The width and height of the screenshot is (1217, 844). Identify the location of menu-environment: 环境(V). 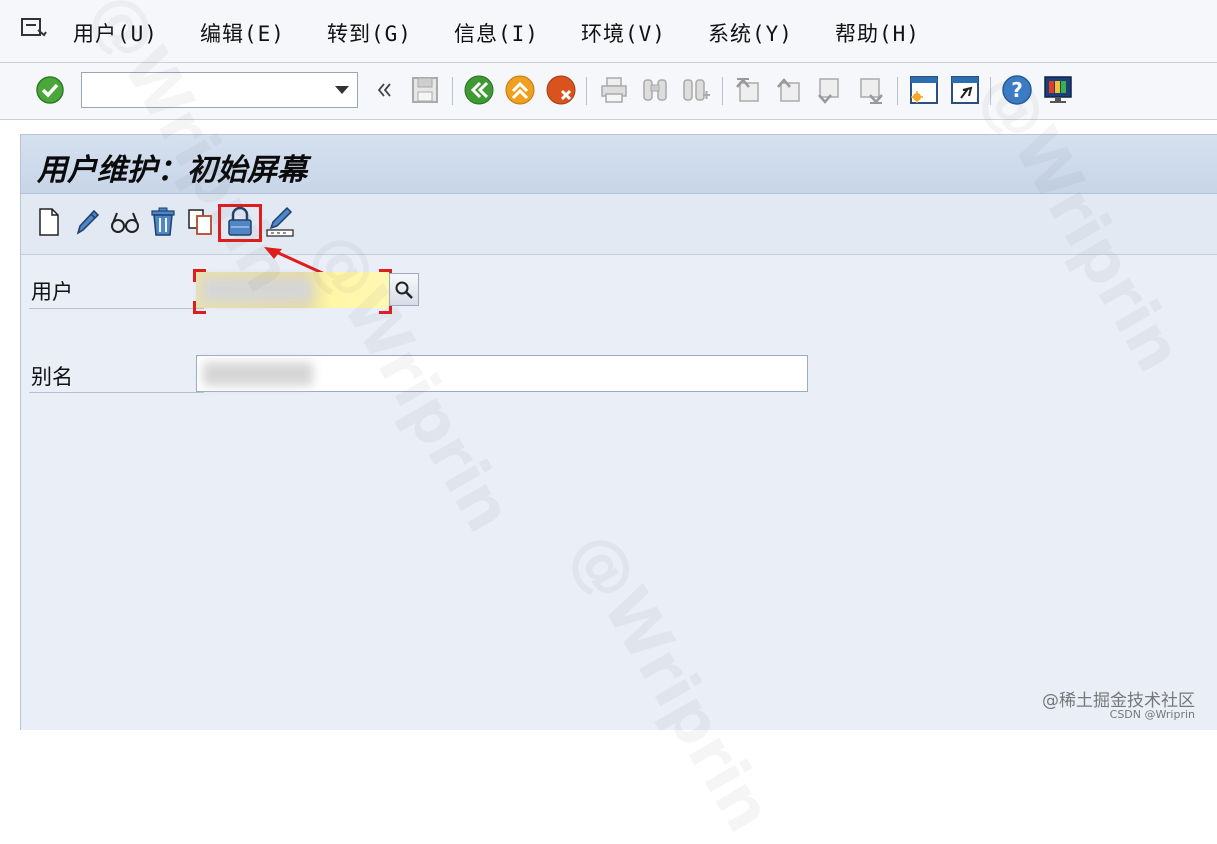
(623, 33).